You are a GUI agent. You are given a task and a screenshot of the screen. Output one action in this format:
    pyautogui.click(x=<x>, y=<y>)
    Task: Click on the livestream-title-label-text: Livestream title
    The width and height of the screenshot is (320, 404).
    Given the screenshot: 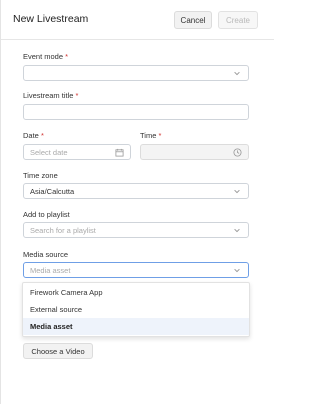 What is the action you would take?
    pyautogui.click(x=48, y=95)
    